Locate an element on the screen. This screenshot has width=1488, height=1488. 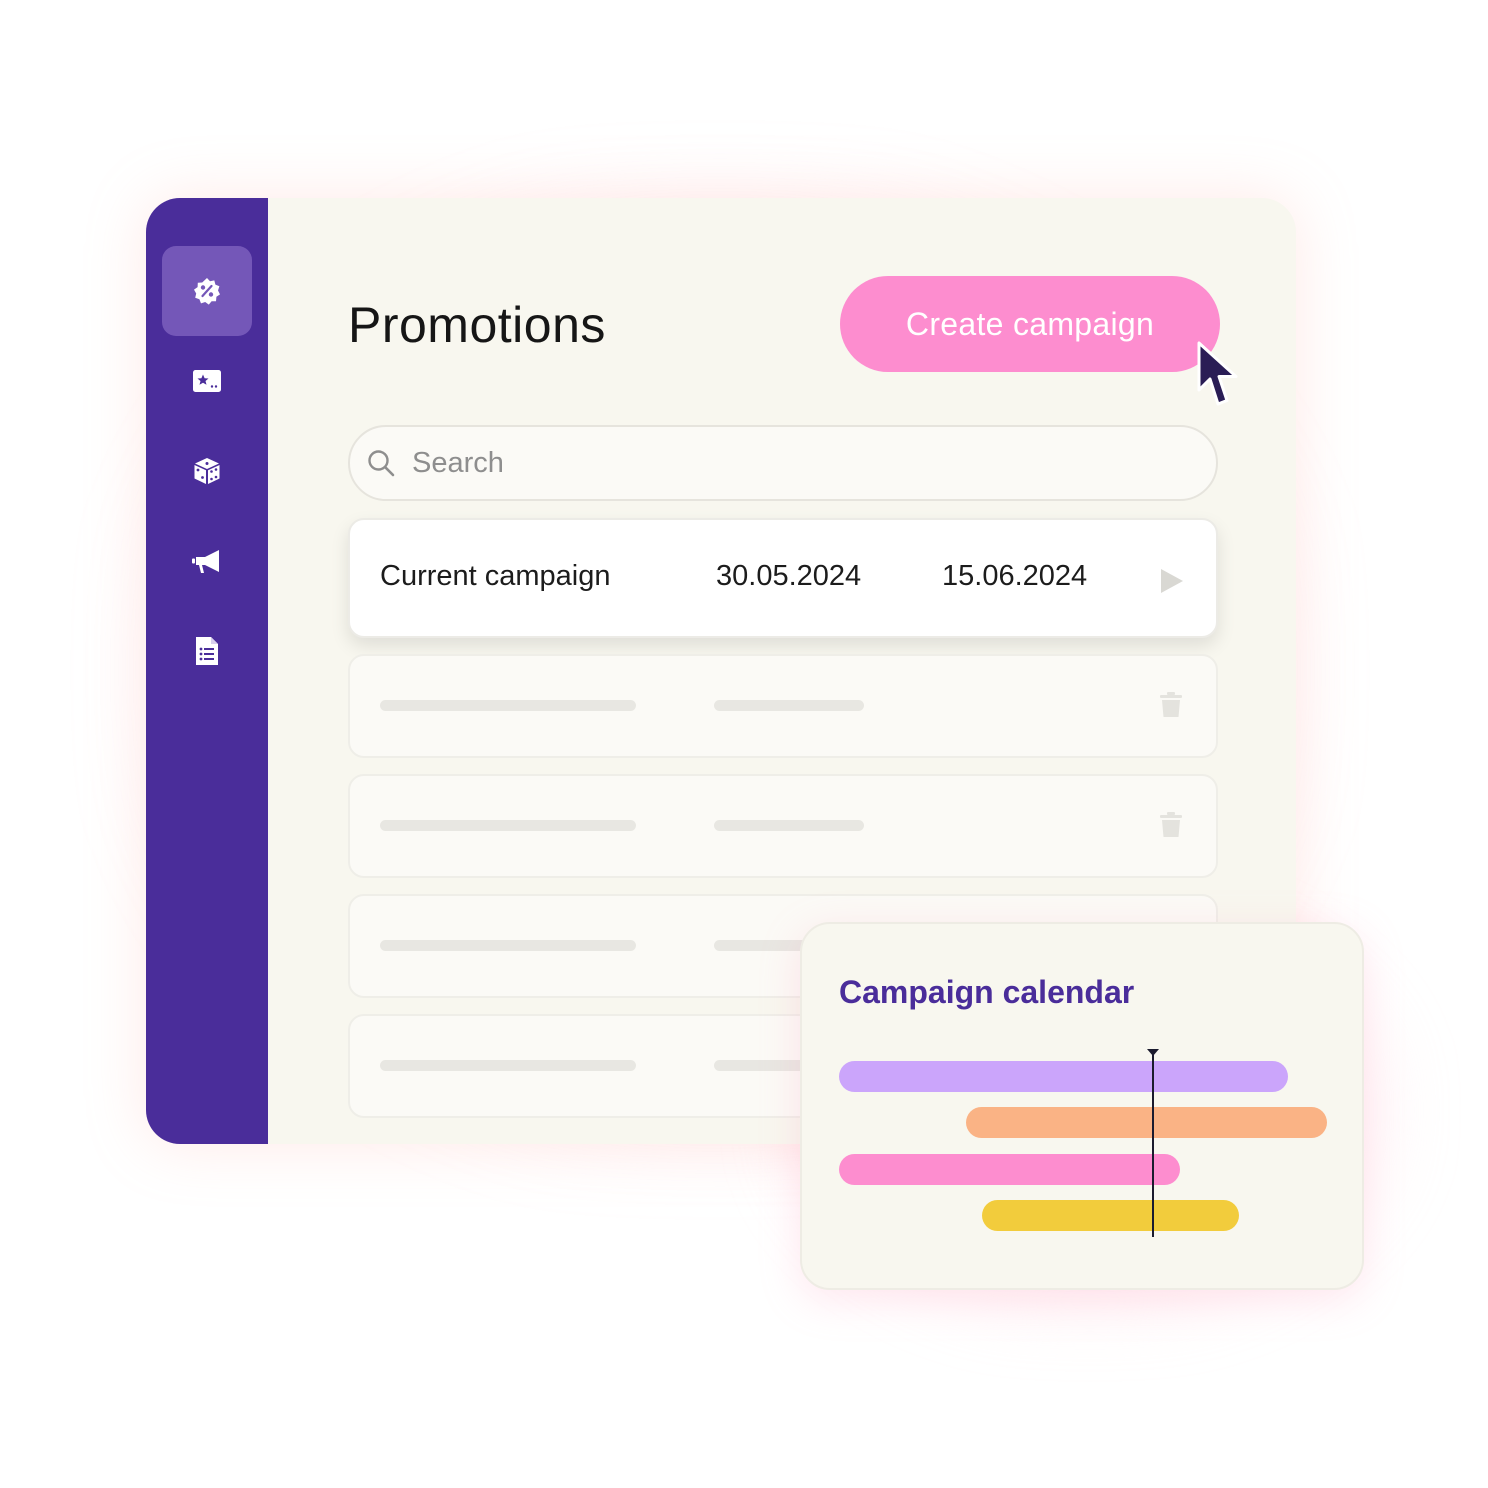
mouse-cursor-icon is located at coordinates (1217, 373).